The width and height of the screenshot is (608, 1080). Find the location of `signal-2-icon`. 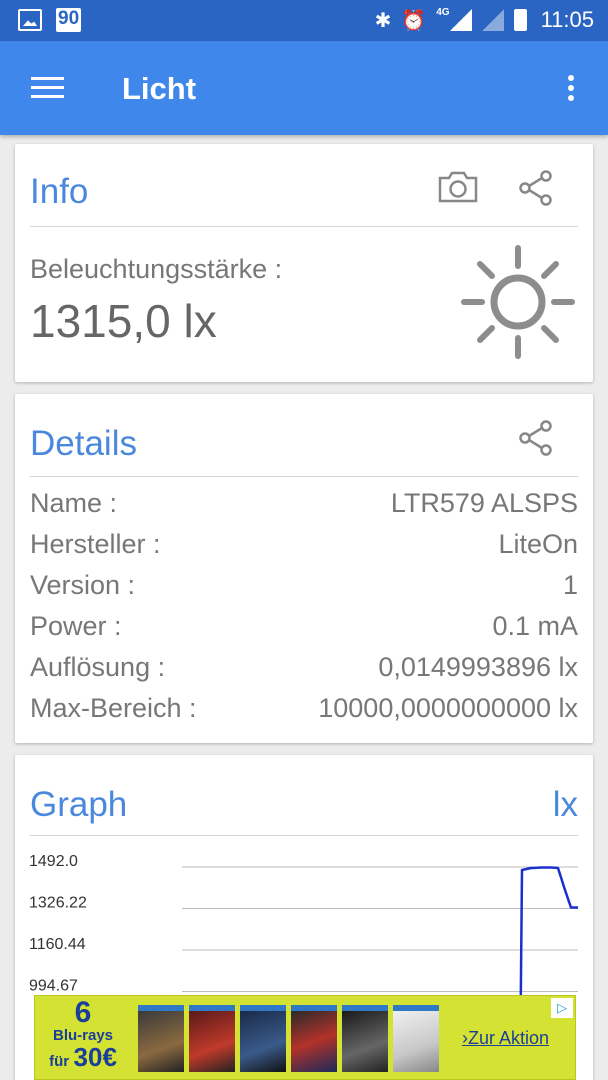

signal-2-icon is located at coordinates (492, 20).